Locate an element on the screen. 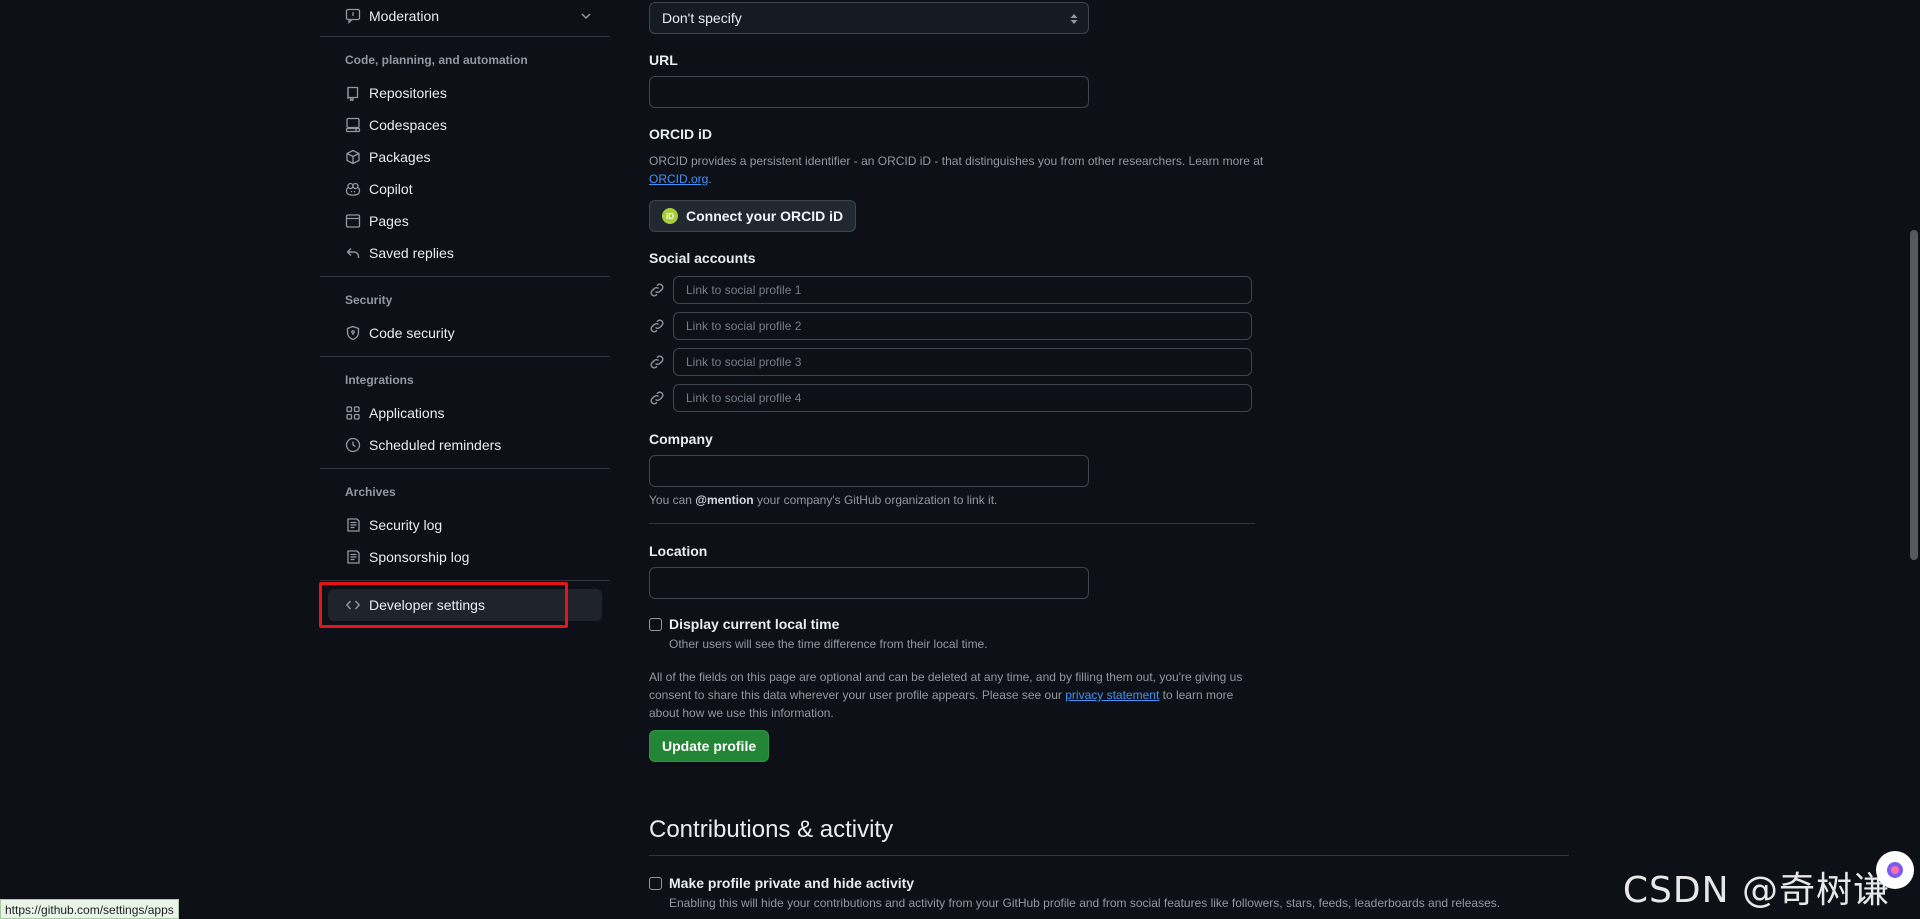 The image size is (1920, 919). code-icon is located at coordinates (353, 605).